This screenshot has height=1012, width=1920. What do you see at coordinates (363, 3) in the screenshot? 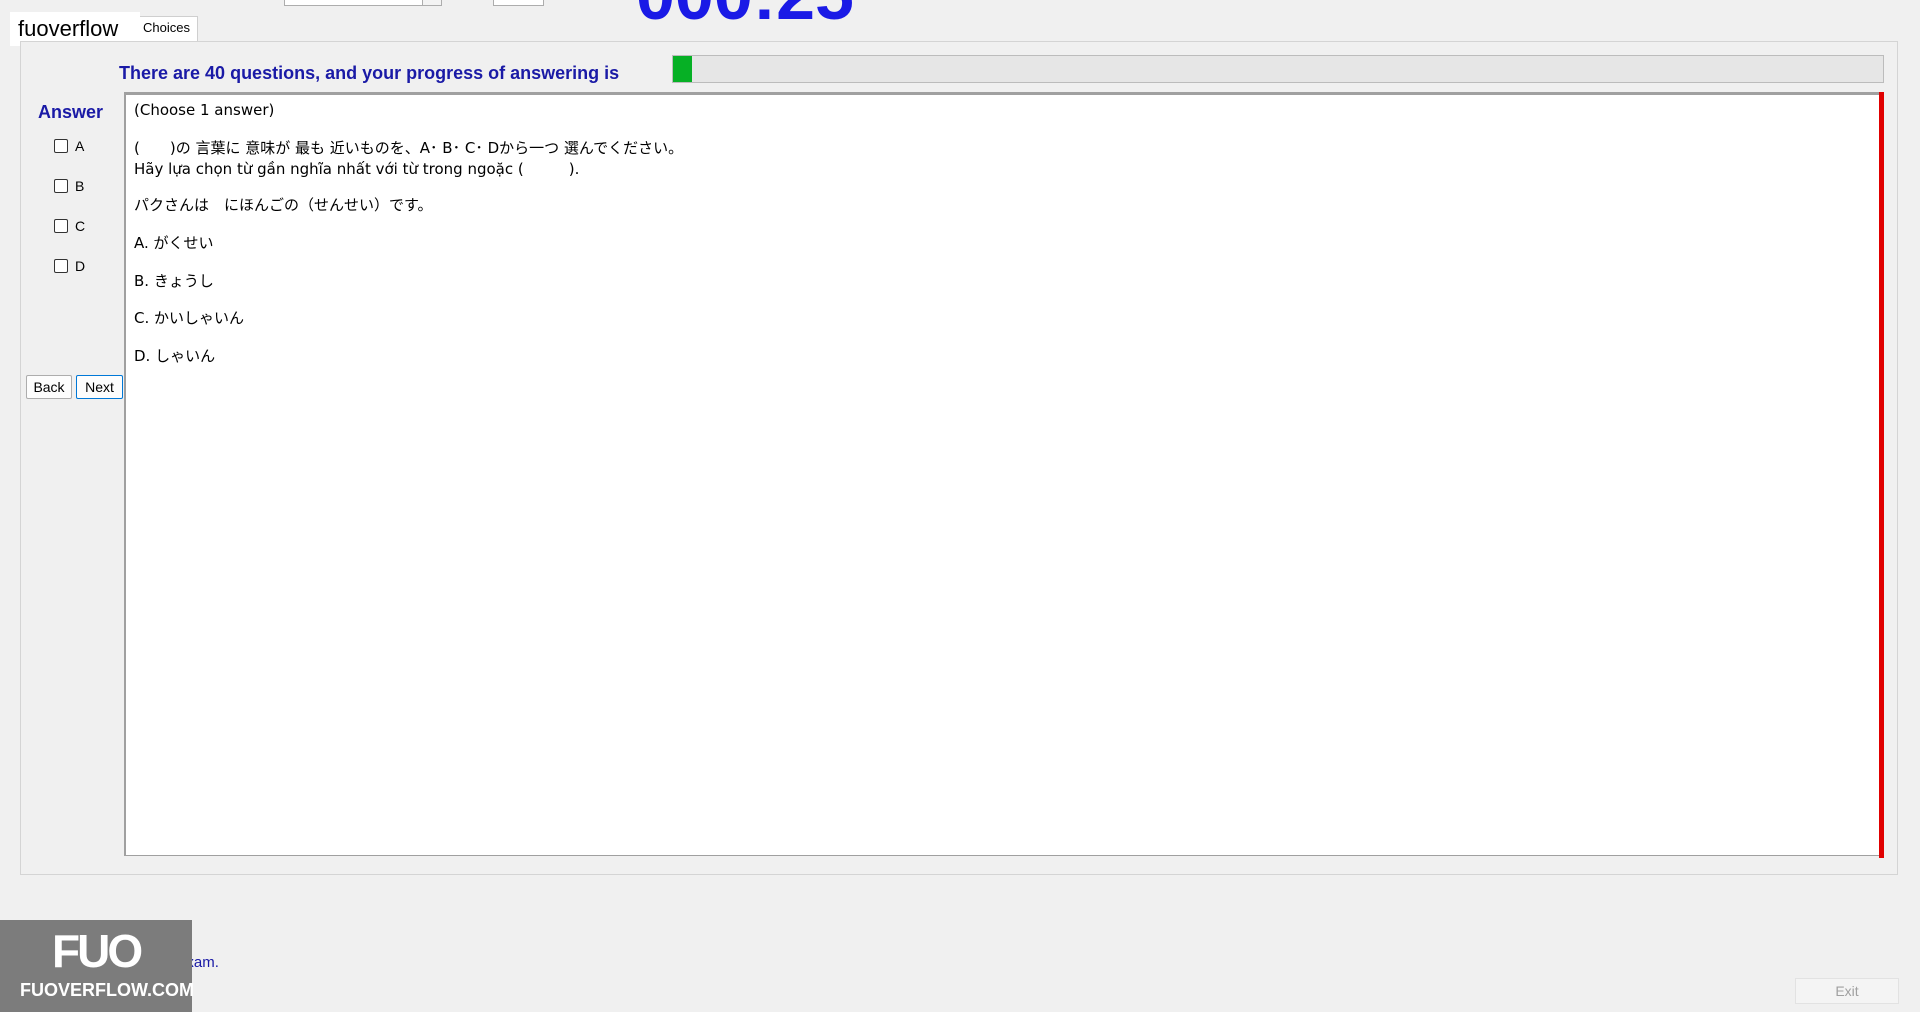
I see `top-combobox` at bounding box center [363, 3].